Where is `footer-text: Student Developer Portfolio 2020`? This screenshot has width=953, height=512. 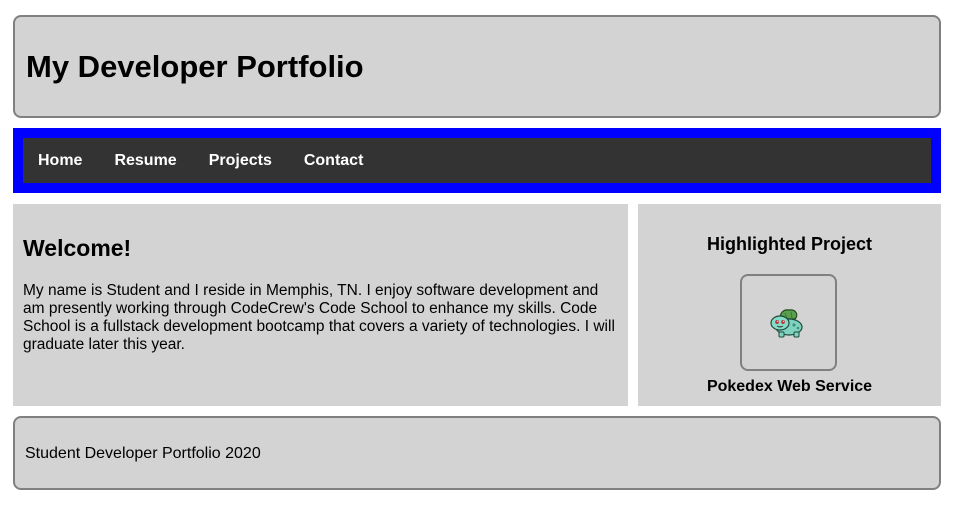
footer-text: Student Developer Portfolio 2020 is located at coordinates (143, 453).